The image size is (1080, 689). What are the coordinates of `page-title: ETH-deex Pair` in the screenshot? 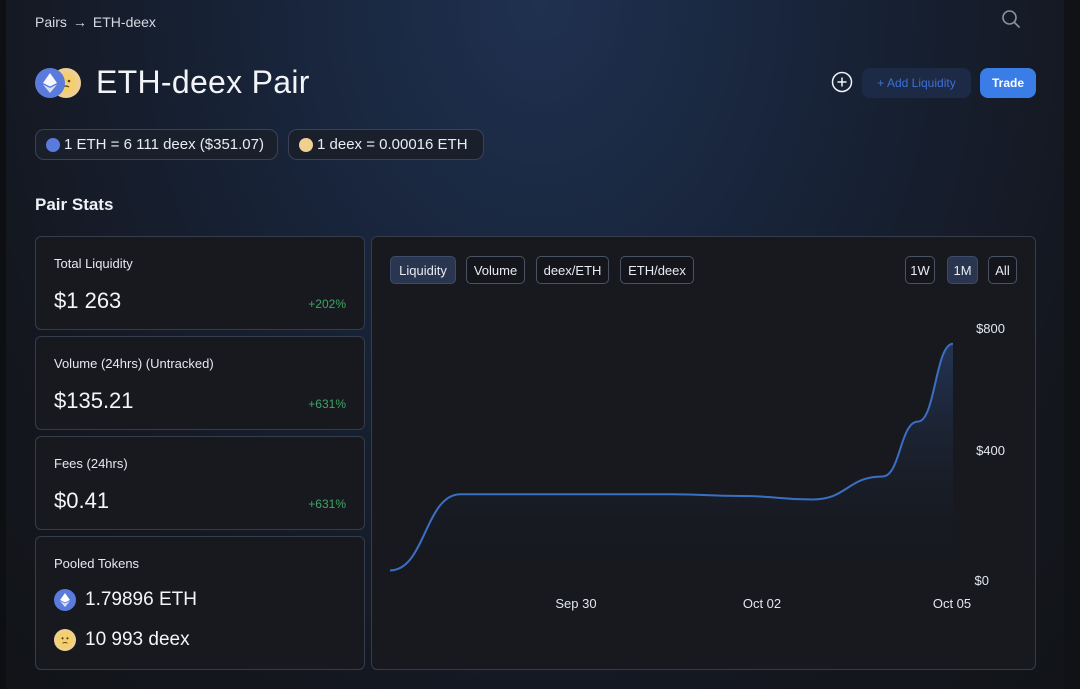 It's located at (203, 82).